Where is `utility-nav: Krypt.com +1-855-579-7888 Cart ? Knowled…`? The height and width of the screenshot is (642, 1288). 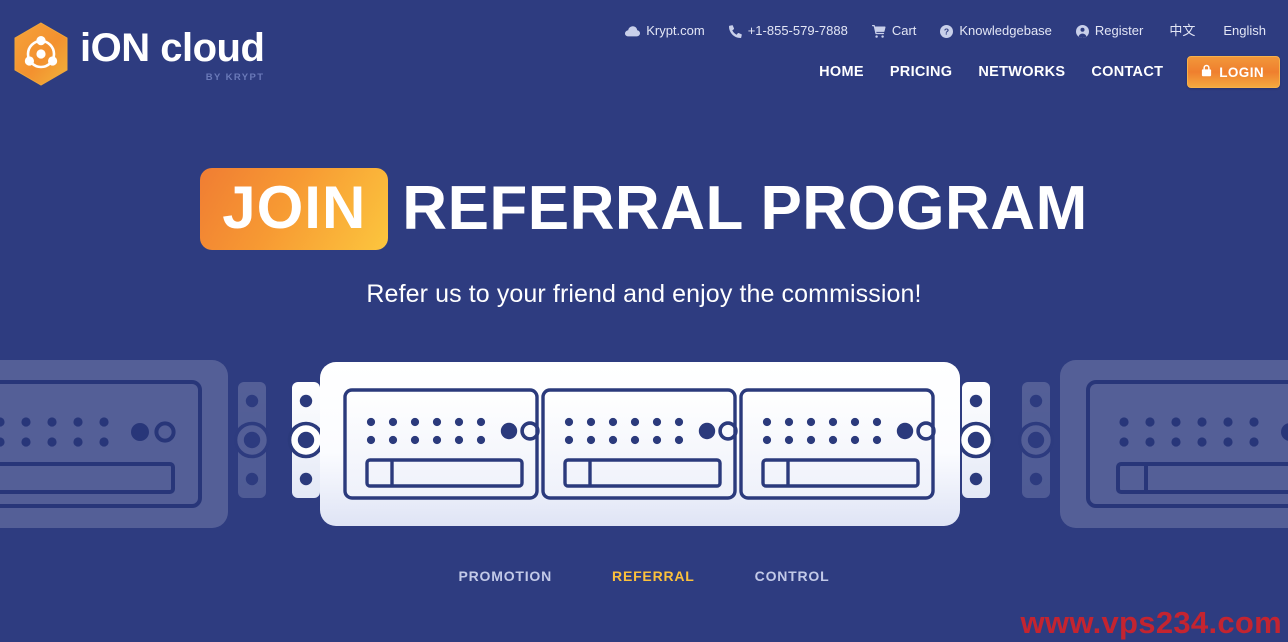 utility-nav: Krypt.com +1-855-579-7888 Cart ? Knowled… is located at coordinates (946, 31).